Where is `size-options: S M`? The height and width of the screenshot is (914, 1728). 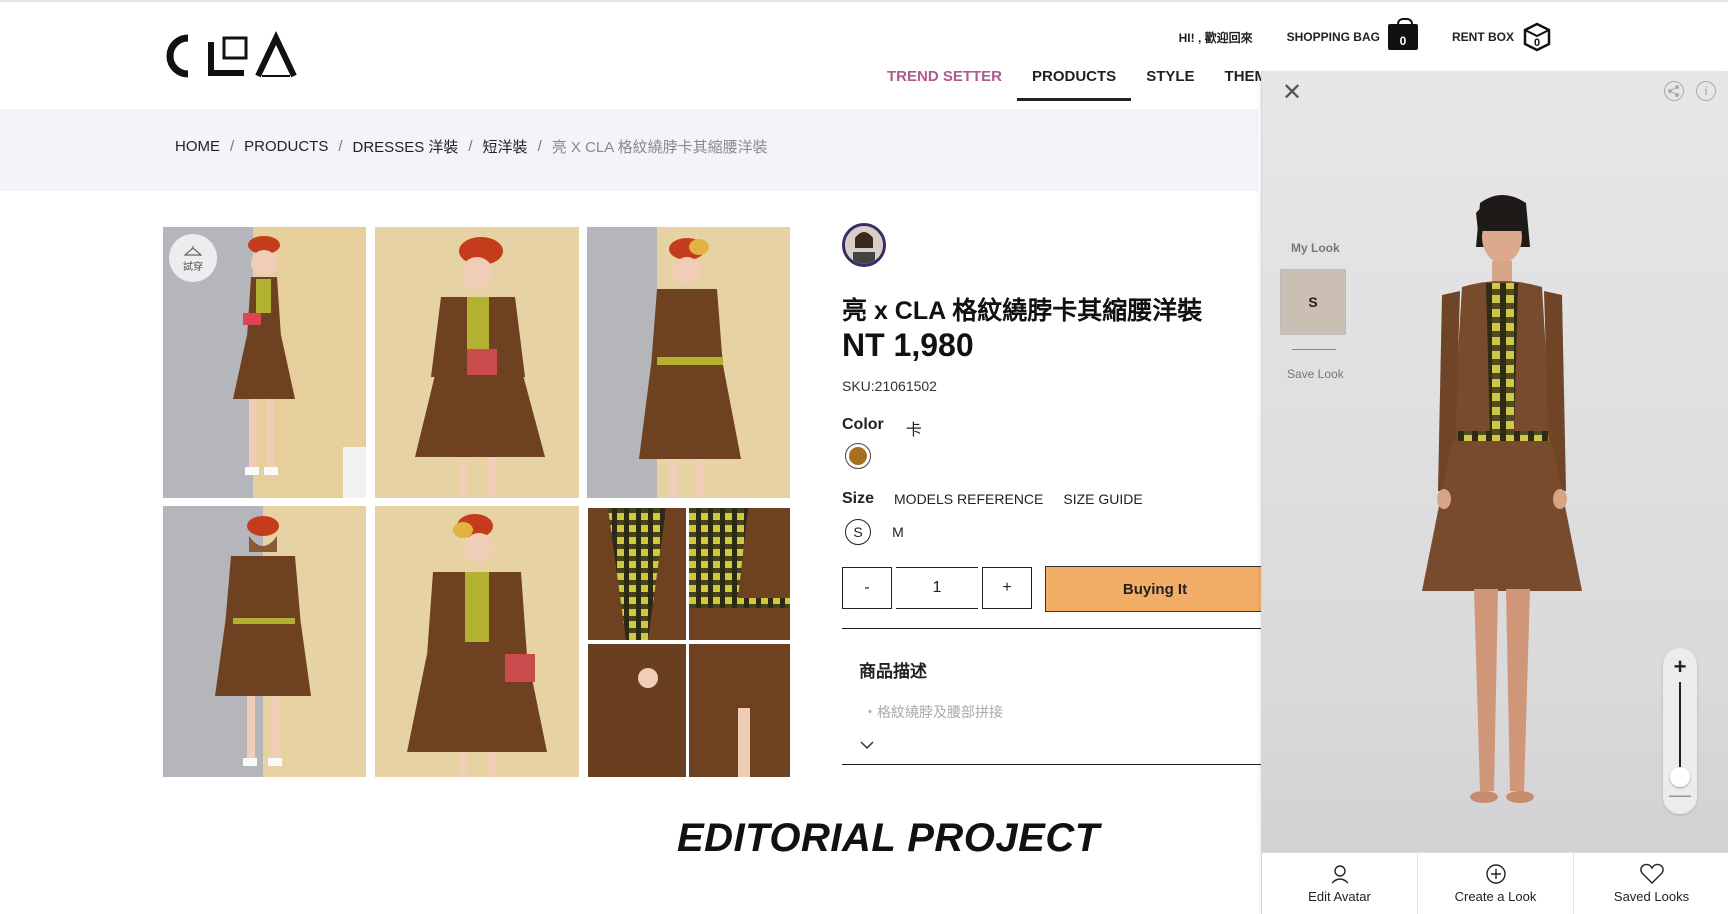 size-options: S M is located at coordinates (878, 532).